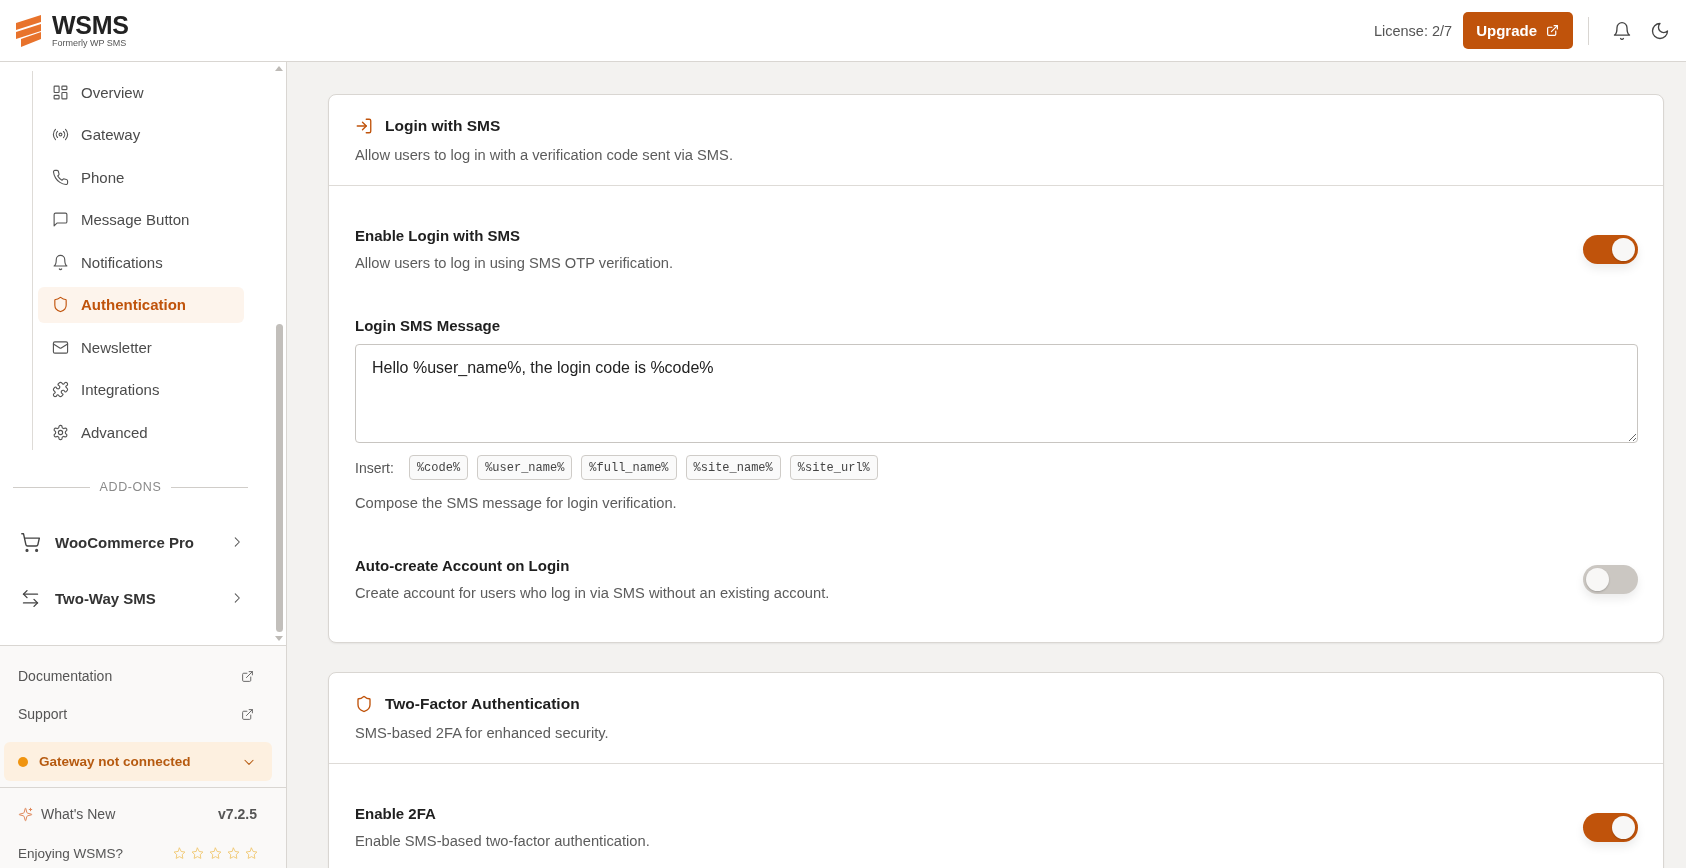  I want to click on footer-link: Documentation, so click(143, 676).